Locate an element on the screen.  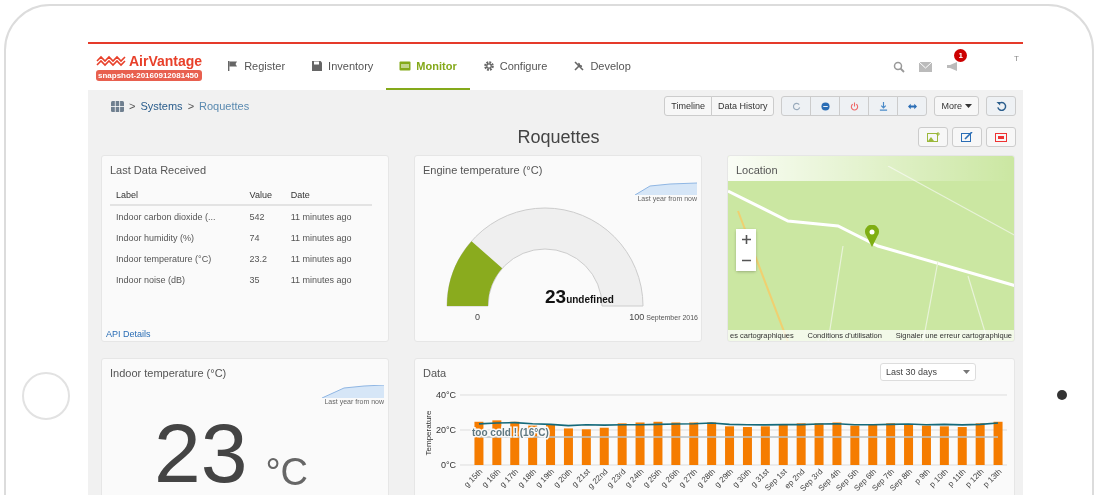
add-image-icon is located at coordinates (933, 137).